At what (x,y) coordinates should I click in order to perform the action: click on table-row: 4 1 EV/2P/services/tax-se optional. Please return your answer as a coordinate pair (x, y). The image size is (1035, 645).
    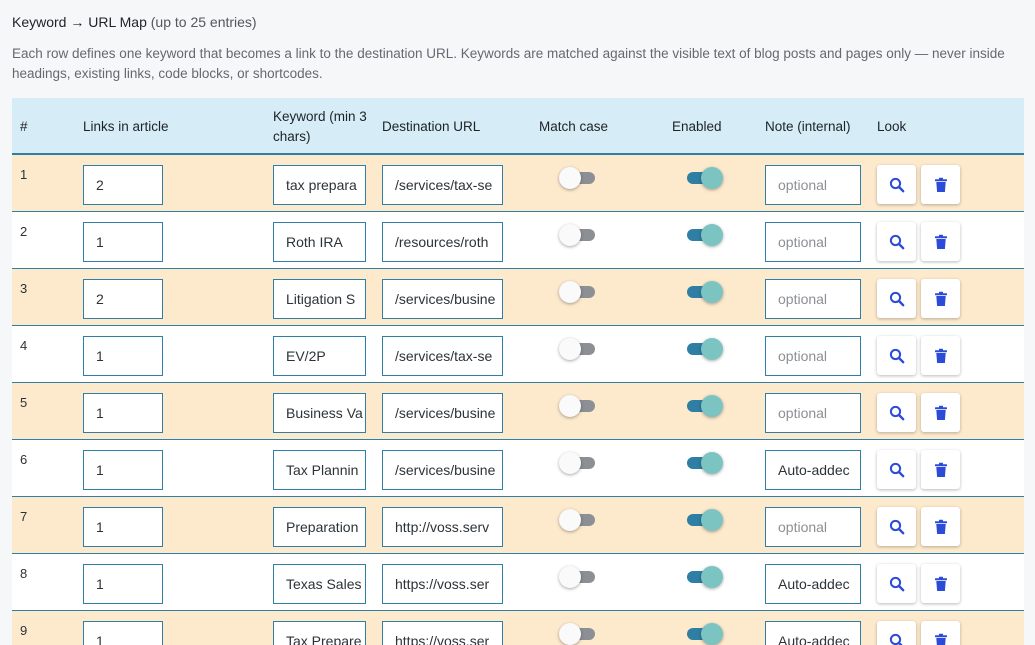
    Looking at the image, I should click on (518, 354).